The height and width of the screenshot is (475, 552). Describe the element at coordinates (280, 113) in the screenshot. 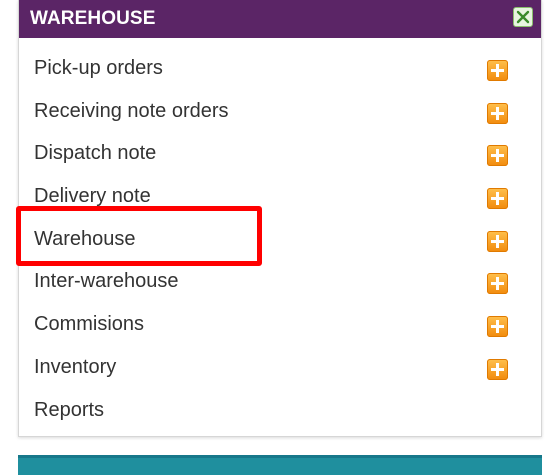

I see `menu-item-receiving-note-orders: Receiving note orders` at that location.